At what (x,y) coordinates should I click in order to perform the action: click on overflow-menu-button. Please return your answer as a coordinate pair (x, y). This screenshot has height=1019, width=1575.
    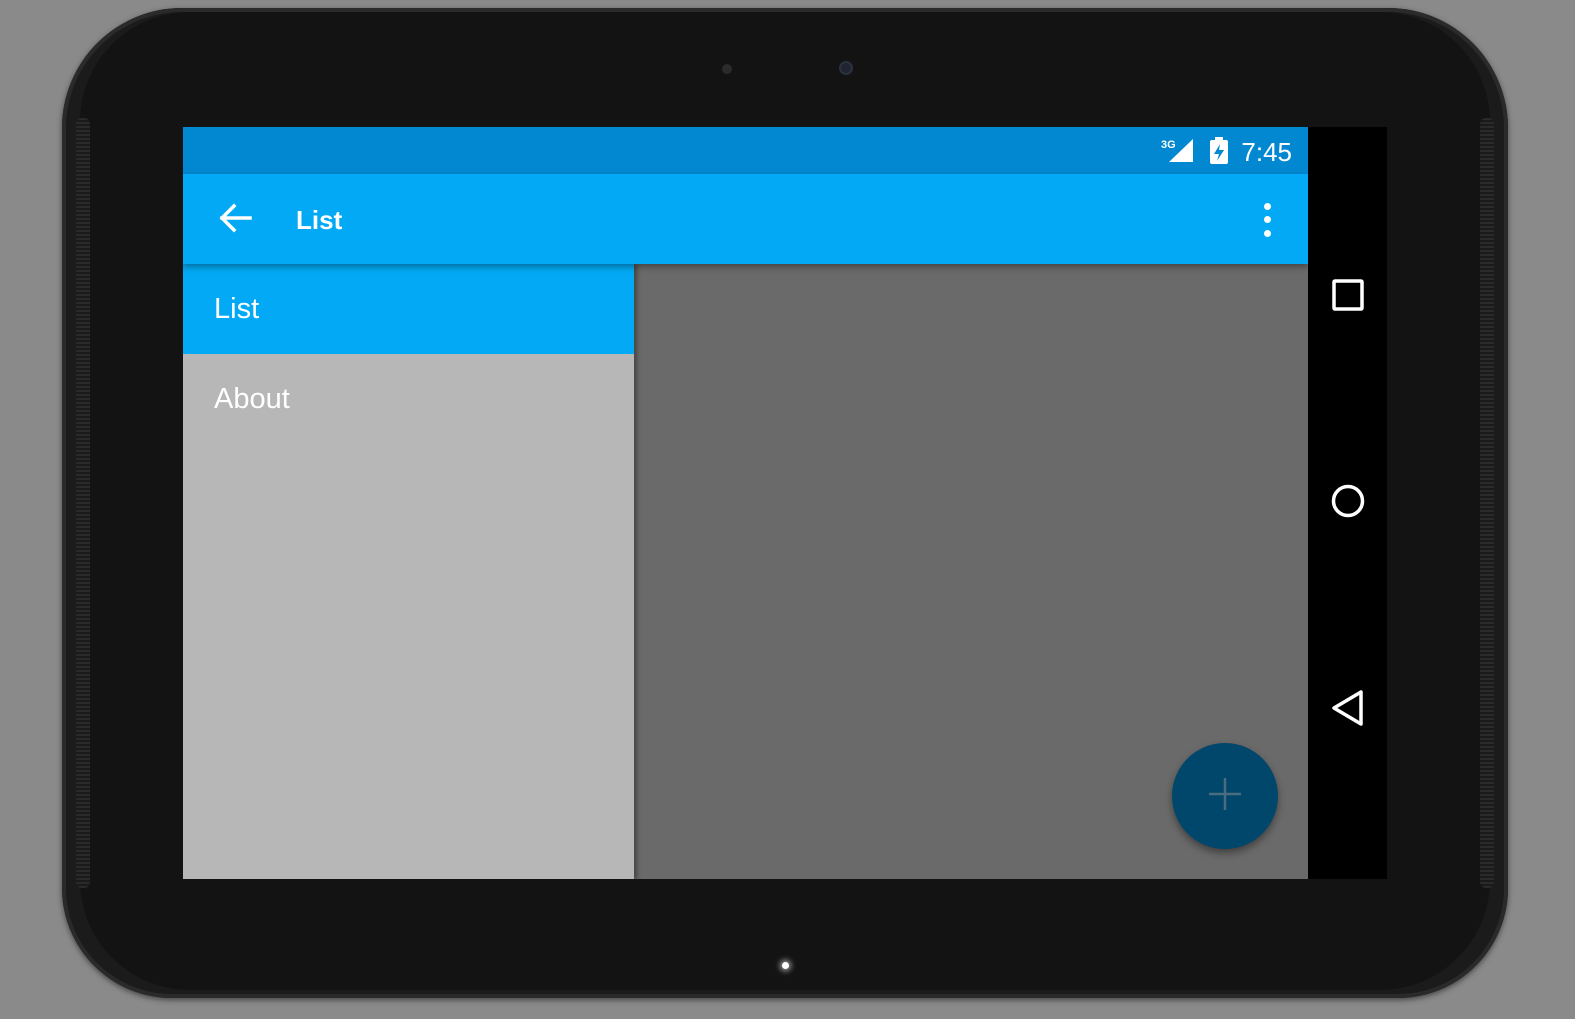
    Looking at the image, I should click on (1267, 220).